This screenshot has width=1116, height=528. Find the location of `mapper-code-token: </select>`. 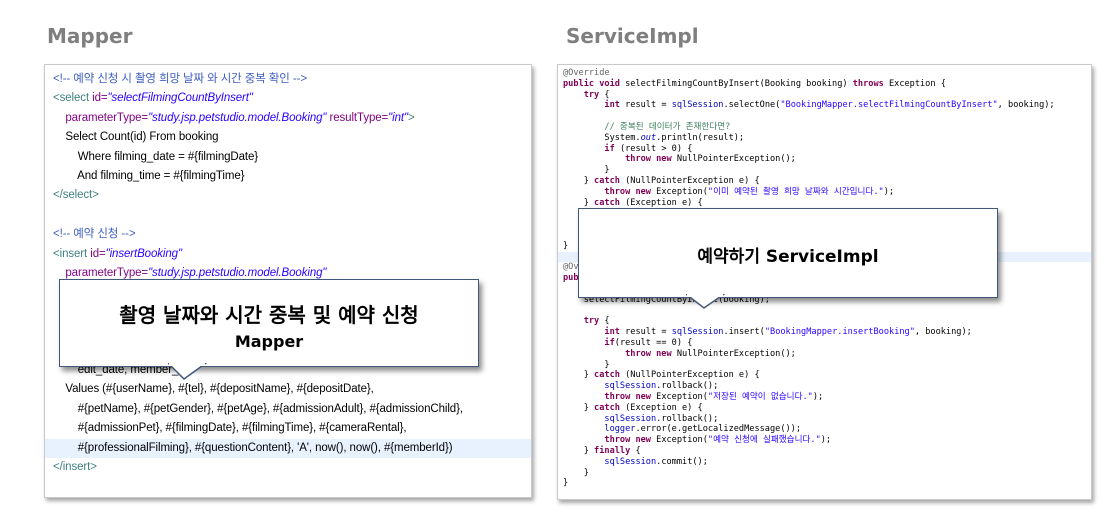

mapper-code-token: </select> is located at coordinates (76, 195).